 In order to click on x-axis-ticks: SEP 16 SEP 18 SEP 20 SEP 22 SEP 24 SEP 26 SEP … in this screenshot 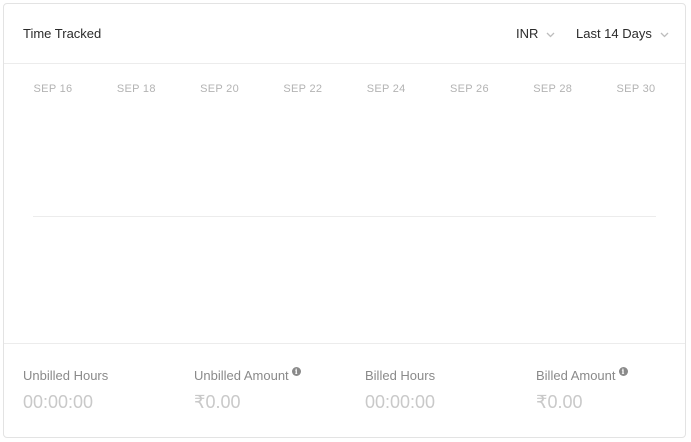, I will do `click(344, 90)`.